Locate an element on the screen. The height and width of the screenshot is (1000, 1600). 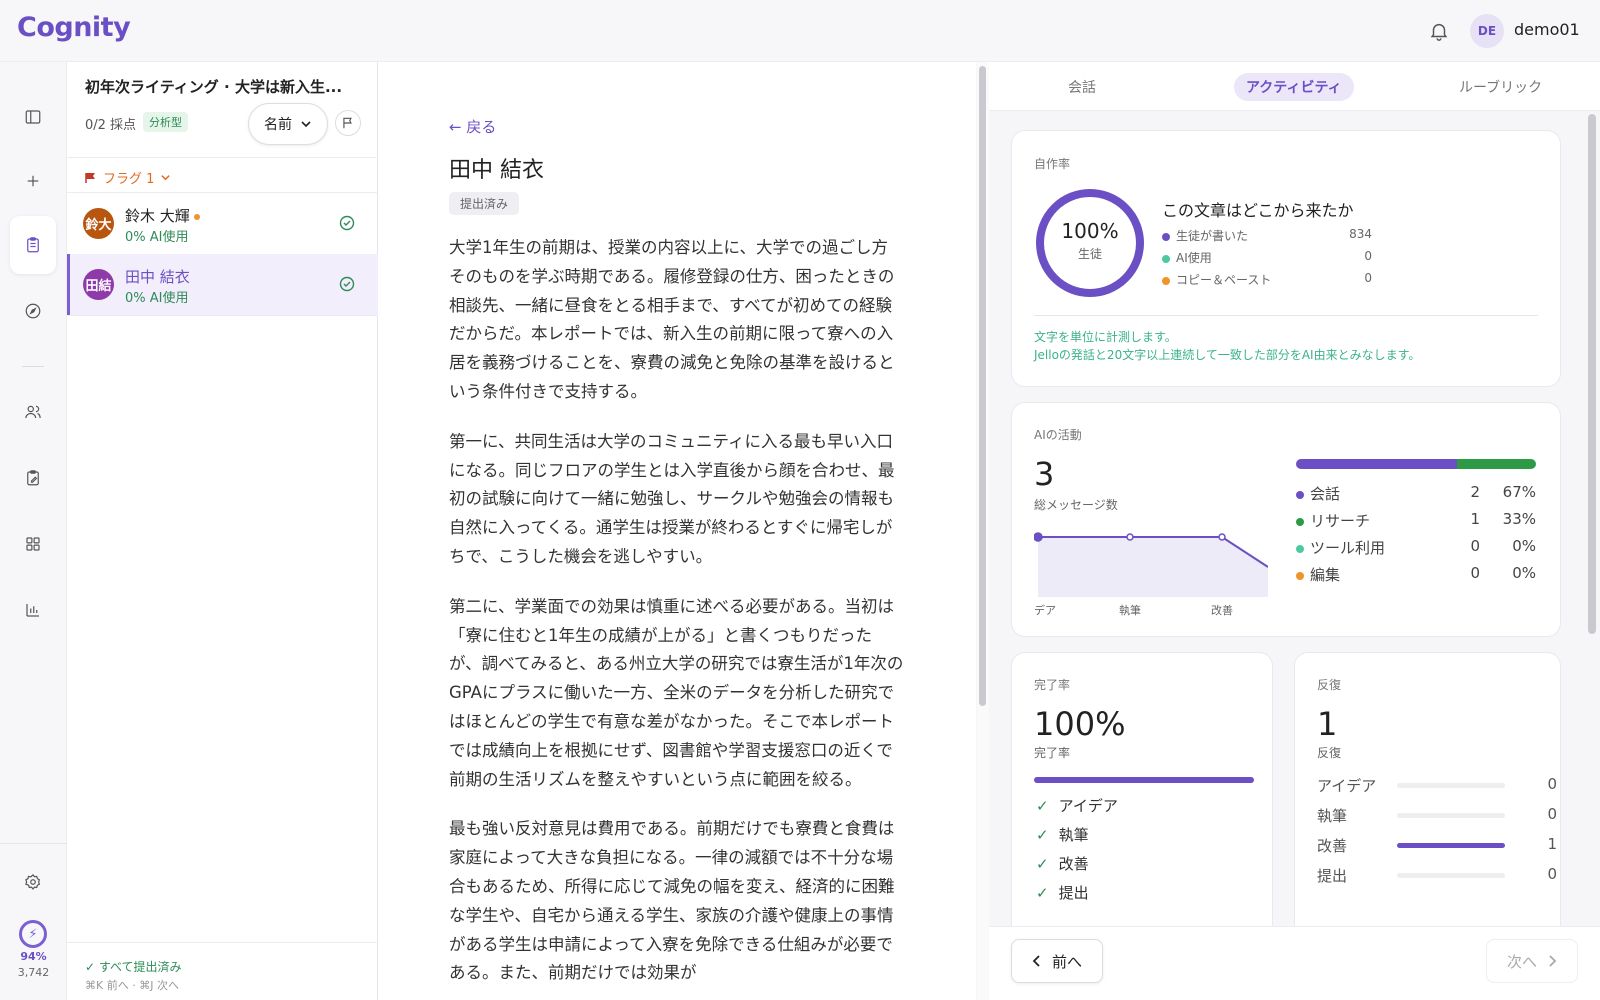
essay-scrollbar is located at coordinates (983, 531).